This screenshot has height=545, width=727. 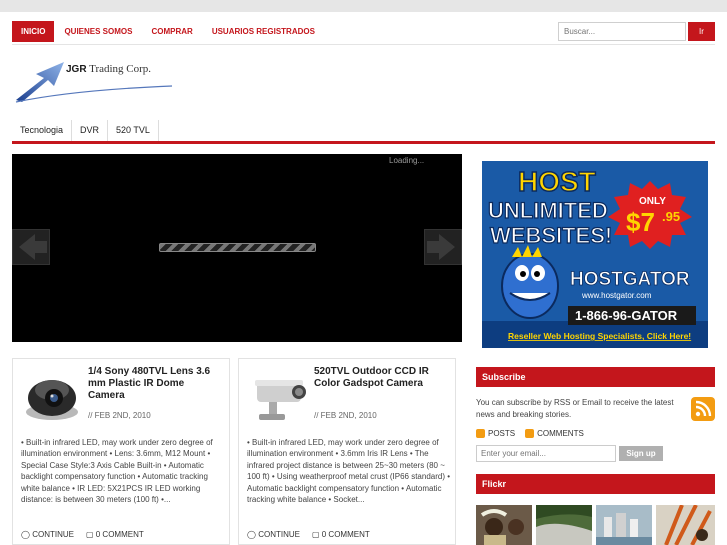 What do you see at coordinates (237, 247) in the screenshot?
I see `slider-progress-bar` at bounding box center [237, 247].